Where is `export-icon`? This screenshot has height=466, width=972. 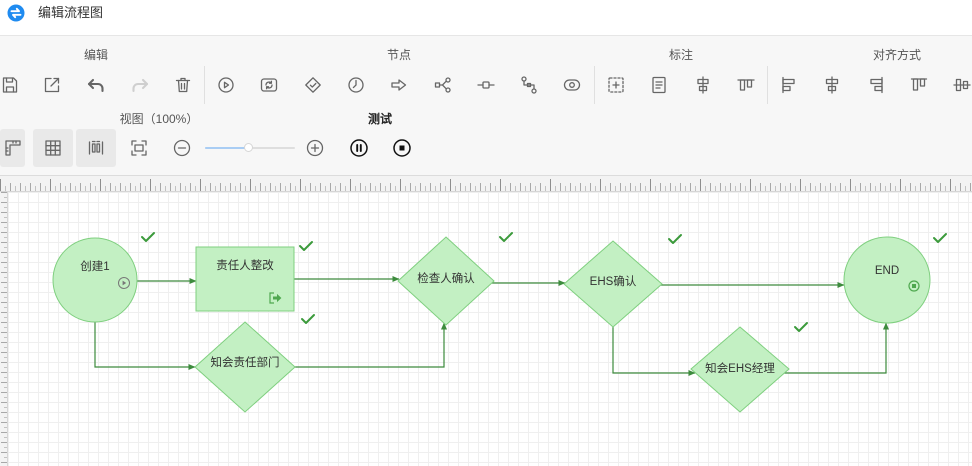
export-icon is located at coordinates (52, 85).